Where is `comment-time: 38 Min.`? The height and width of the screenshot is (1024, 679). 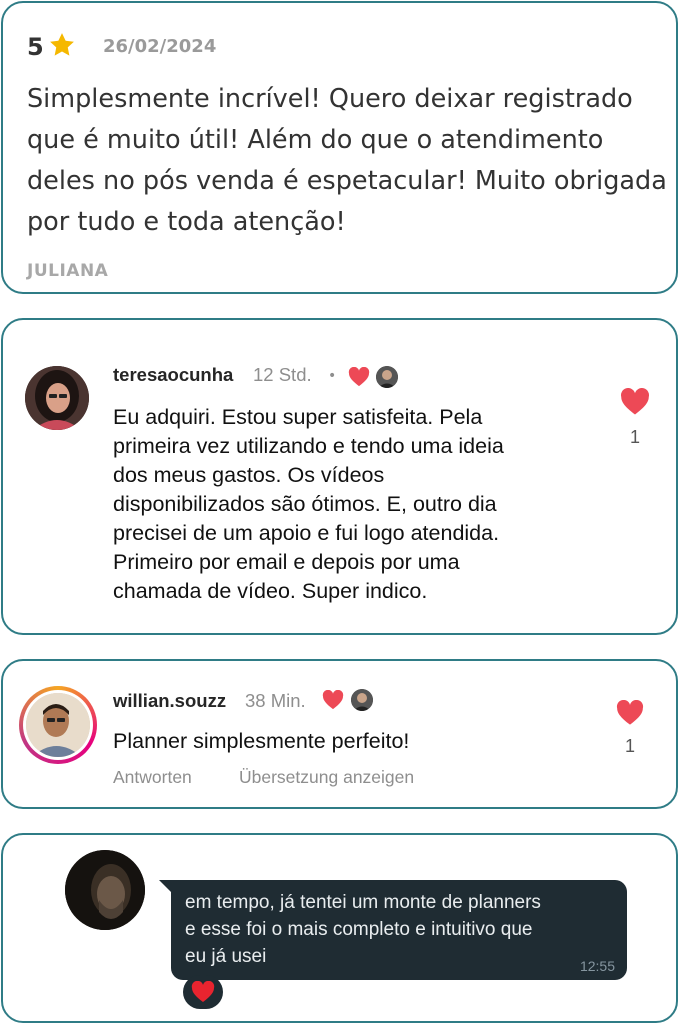 comment-time: 38 Min. is located at coordinates (275, 700).